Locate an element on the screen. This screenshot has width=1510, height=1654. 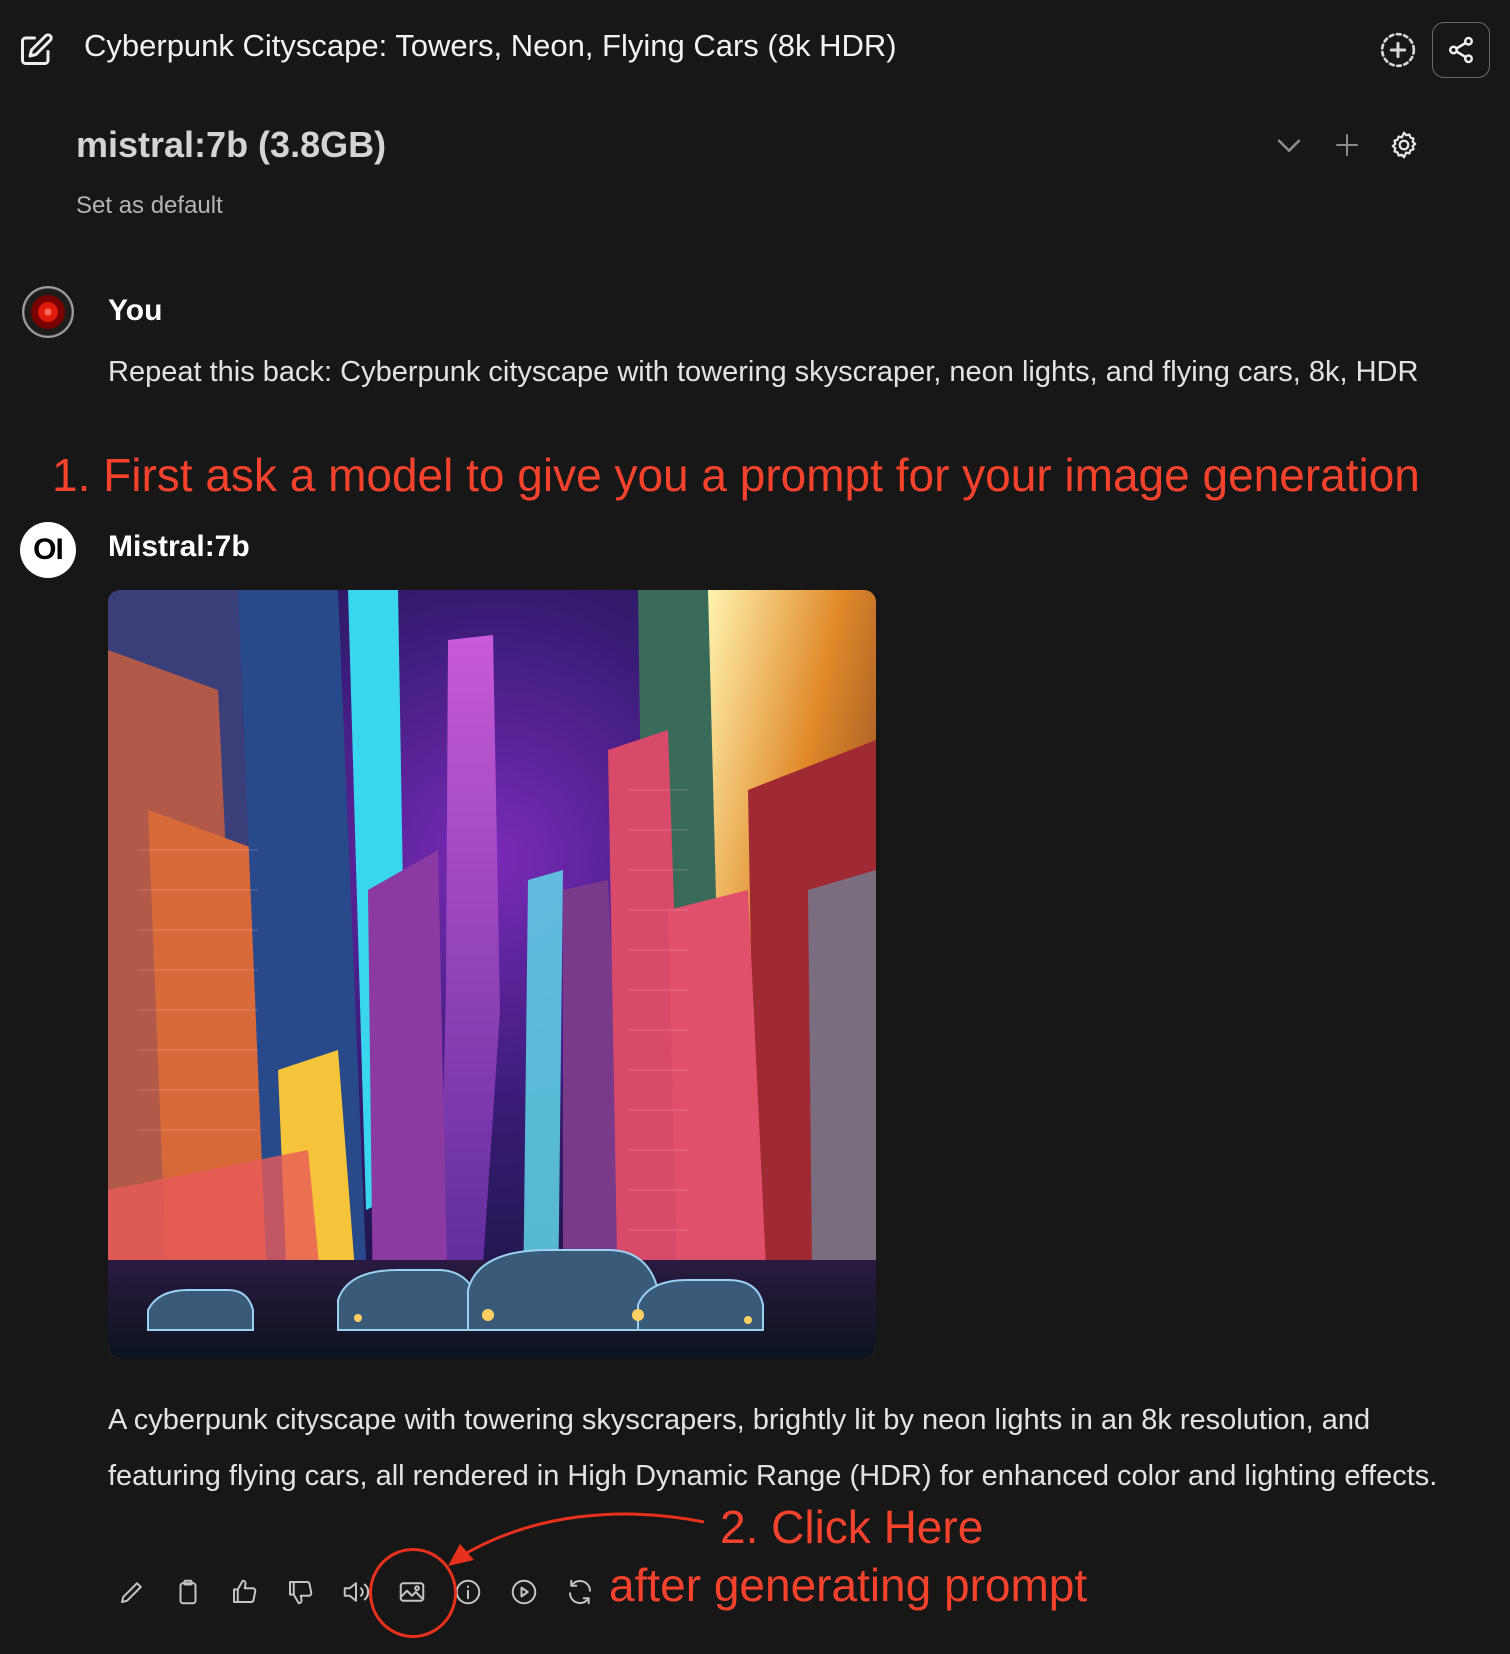
share-icon is located at coordinates (1461, 50).